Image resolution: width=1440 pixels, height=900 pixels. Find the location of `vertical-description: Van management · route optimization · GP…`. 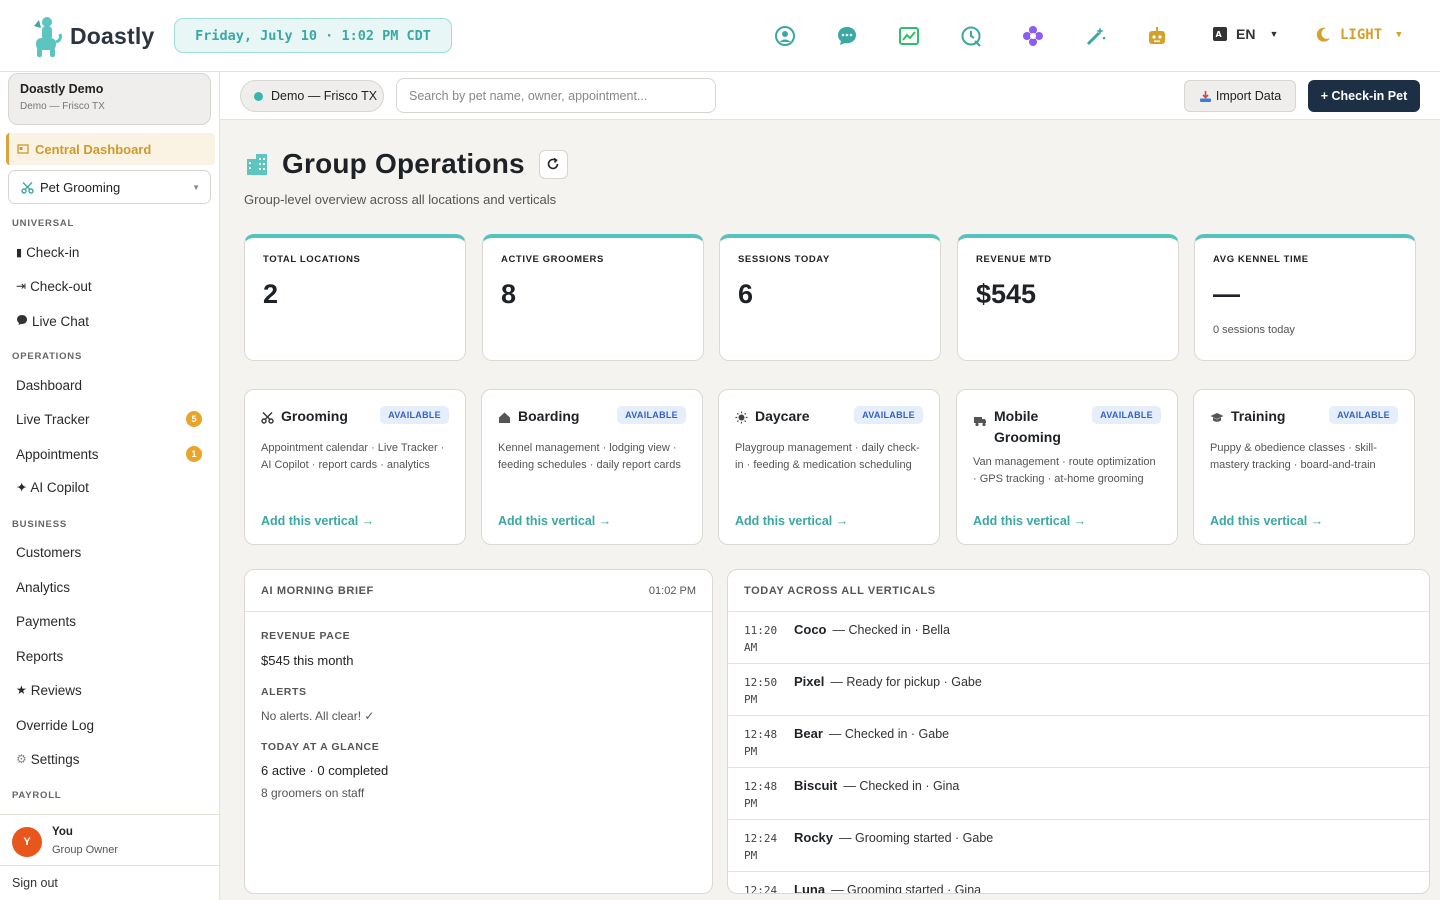

vertical-description: Van management · route optimization · GP… is located at coordinates (1064, 470).